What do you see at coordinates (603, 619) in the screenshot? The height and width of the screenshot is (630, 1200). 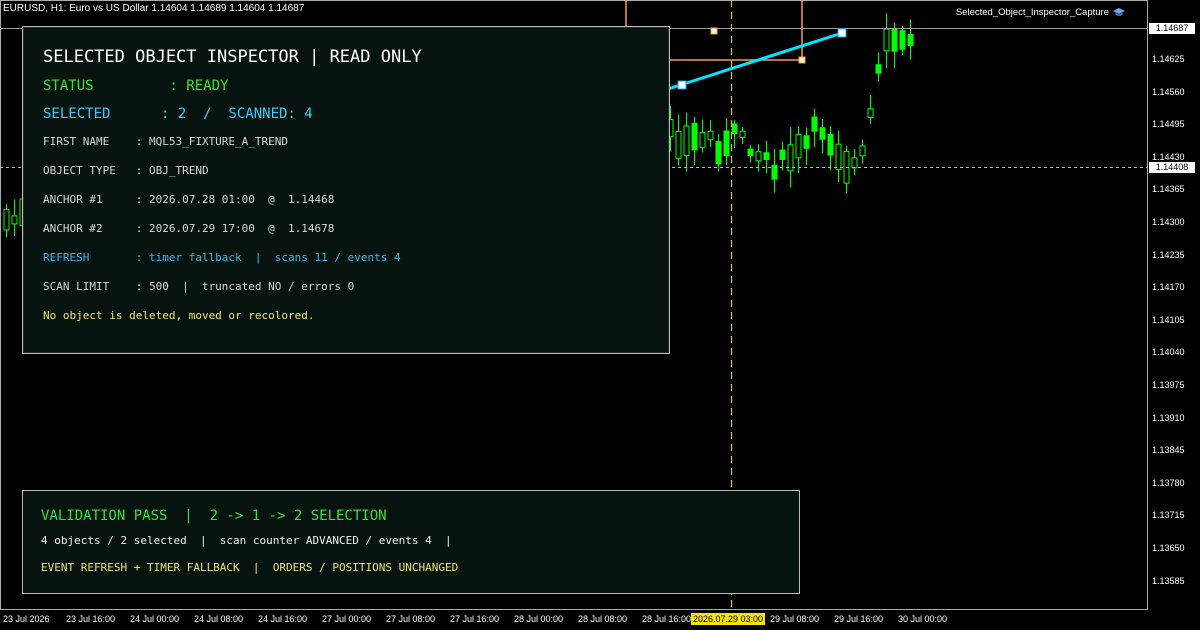 I see `time-axis-label: 28 Jul 08:00` at bounding box center [603, 619].